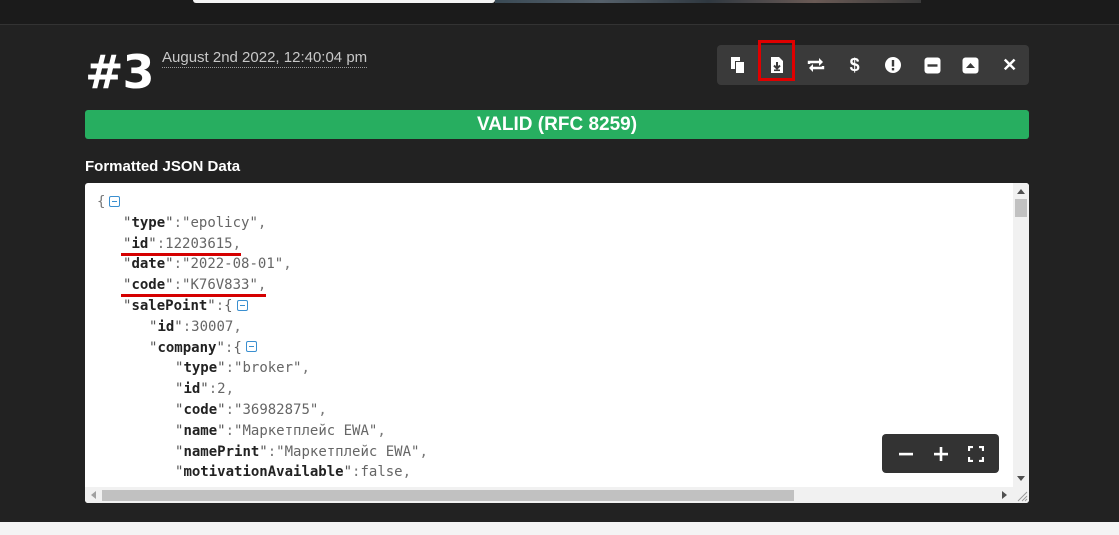 Image resolution: width=1119 pixels, height=535 pixels. I want to click on zoom-out-button, so click(906, 454).